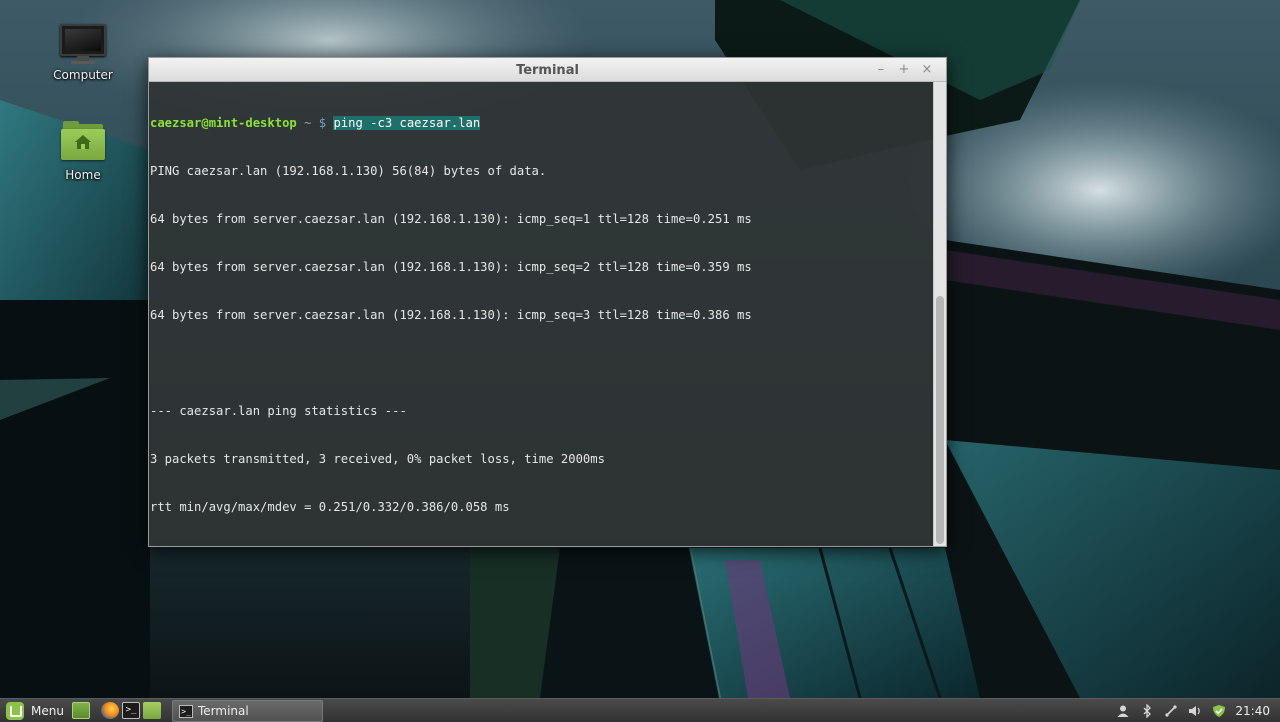  What do you see at coordinates (1123, 711) in the screenshot?
I see `user-icon` at bounding box center [1123, 711].